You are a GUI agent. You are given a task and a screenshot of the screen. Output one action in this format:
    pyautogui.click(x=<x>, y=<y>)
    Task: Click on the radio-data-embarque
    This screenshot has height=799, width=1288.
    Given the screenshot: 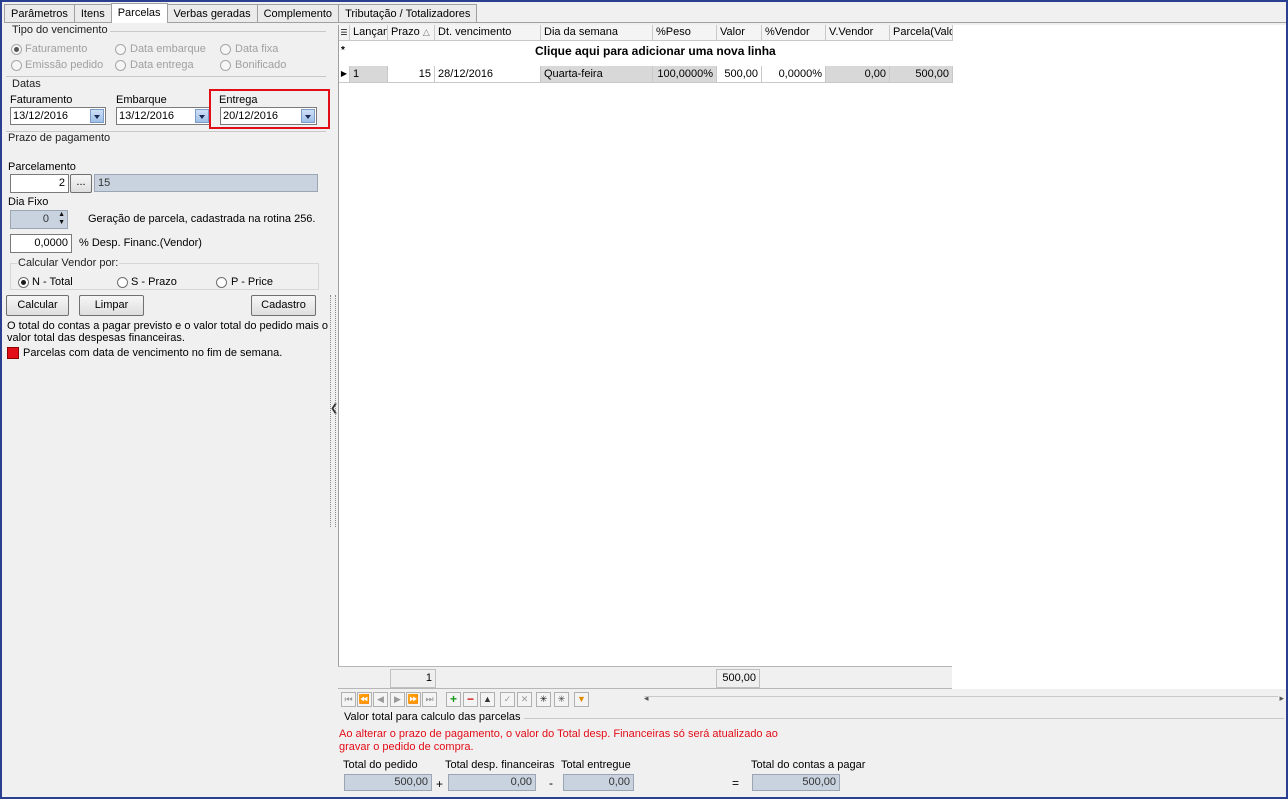 What is the action you would take?
    pyautogui.click(x=120, y=49)
    